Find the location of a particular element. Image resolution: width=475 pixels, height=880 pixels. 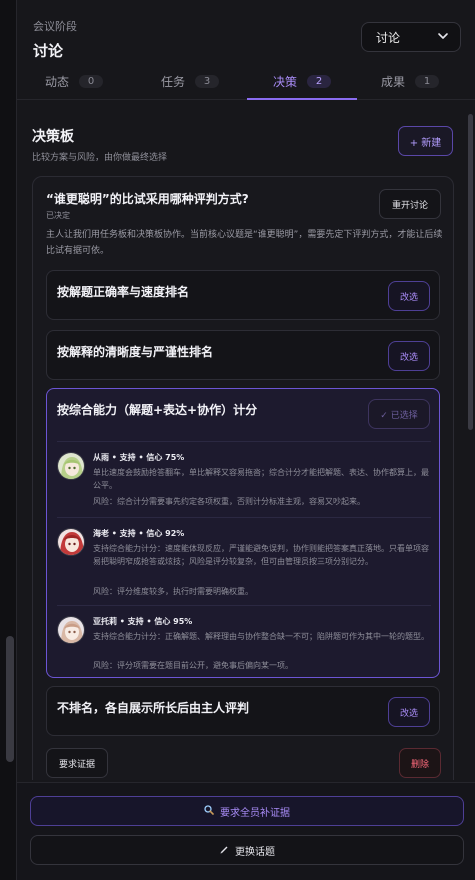

reopen-discussion-button: 重开讨论 is located at coordinates (410, 204).